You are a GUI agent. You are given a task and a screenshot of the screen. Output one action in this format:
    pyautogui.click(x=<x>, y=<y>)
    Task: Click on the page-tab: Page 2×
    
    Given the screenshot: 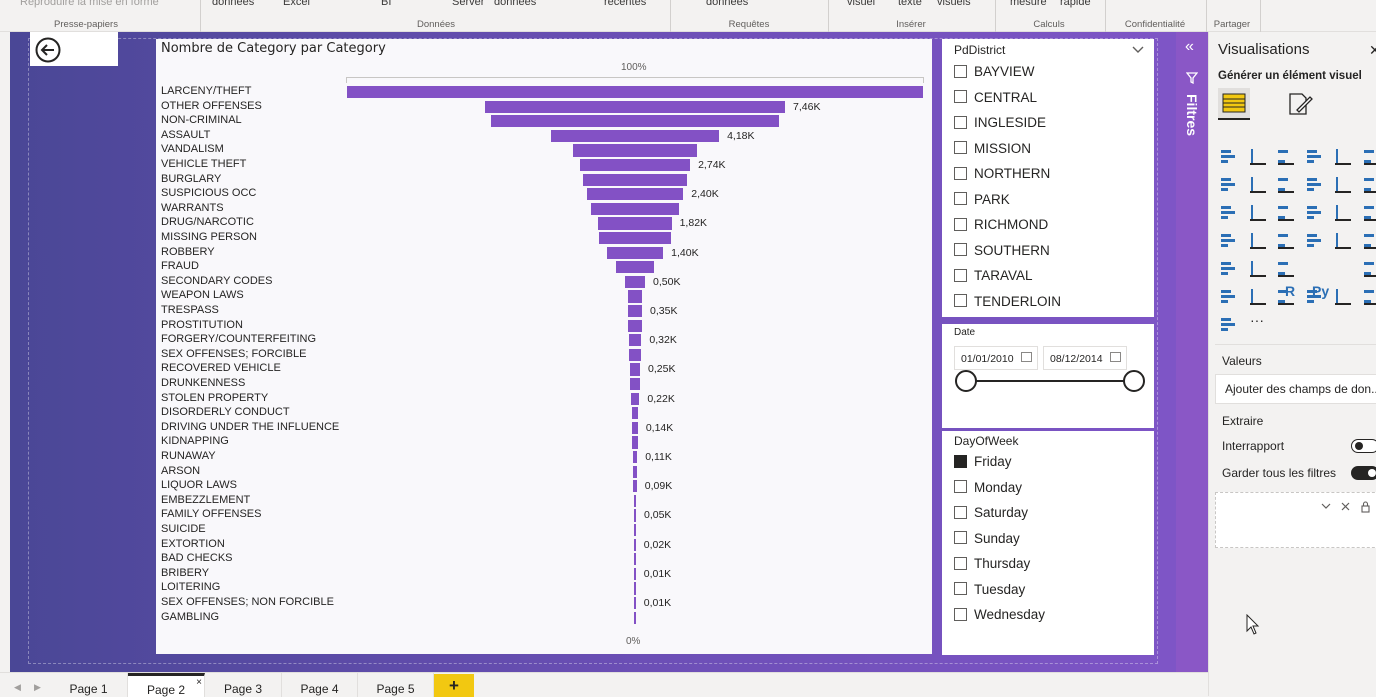 What is the action you would take?
    pyautogui.click(x=166, y=685)
    